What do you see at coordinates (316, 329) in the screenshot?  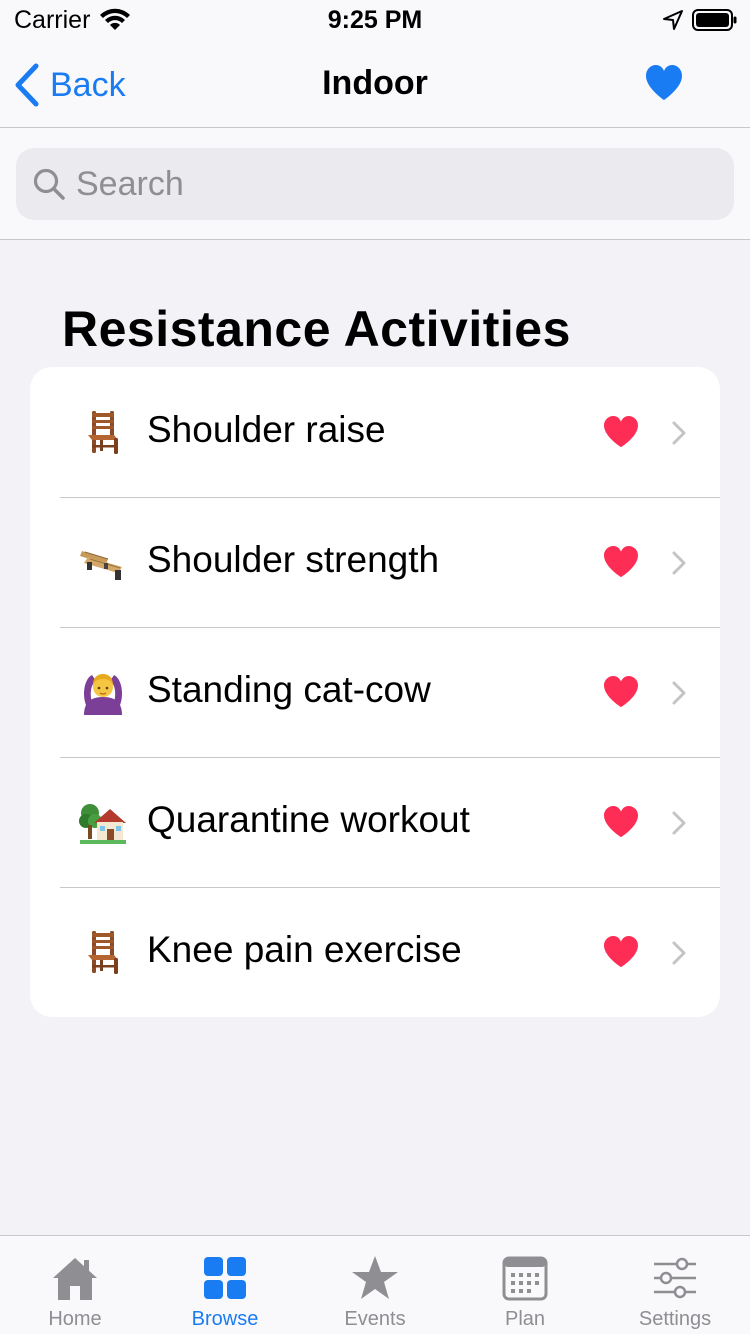 I see `section-title: Resistance Activities` at bounding box center [316, 329].